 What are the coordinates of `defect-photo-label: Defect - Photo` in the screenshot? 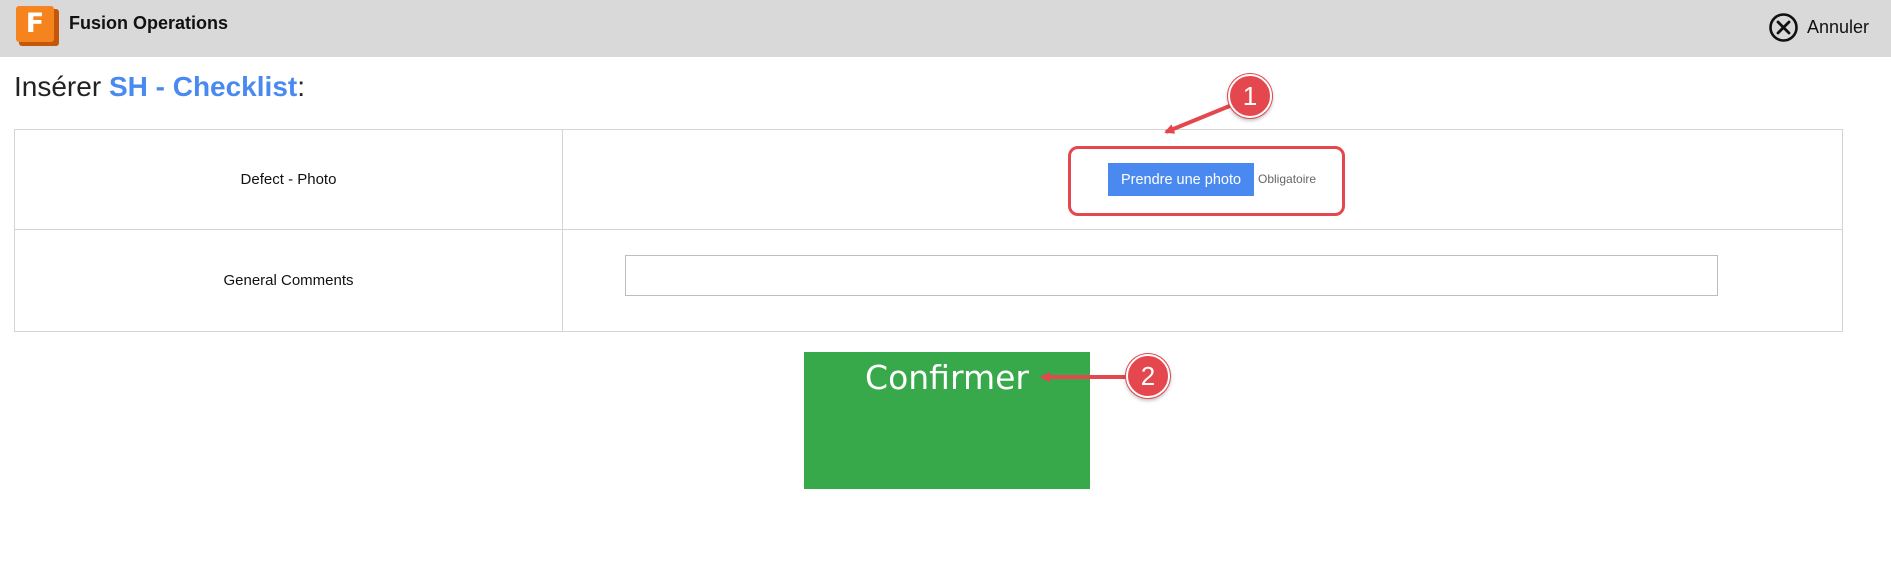 It's located at (289, 179).